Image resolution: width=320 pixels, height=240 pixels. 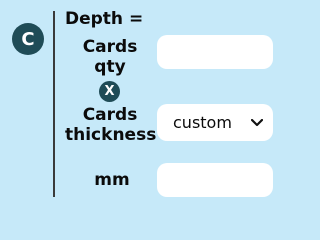 I want to click on multiply-symbol: X, so click(x=109, y=91).